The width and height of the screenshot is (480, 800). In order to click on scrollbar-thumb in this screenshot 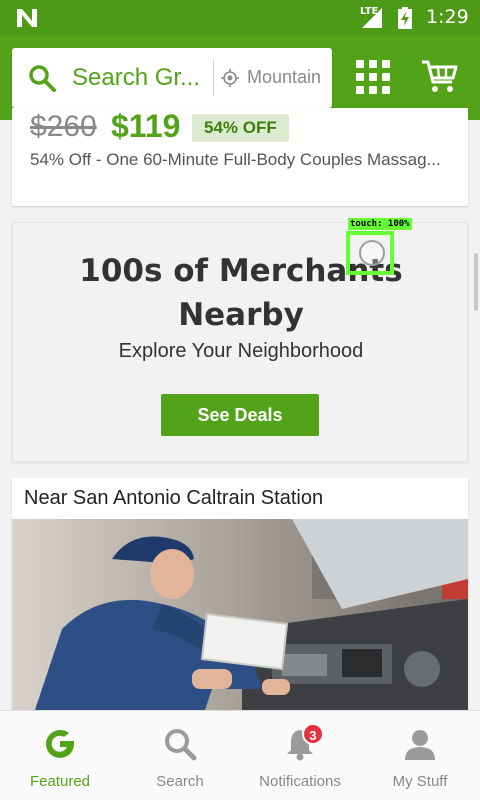, I will do `click(476, 282)`.